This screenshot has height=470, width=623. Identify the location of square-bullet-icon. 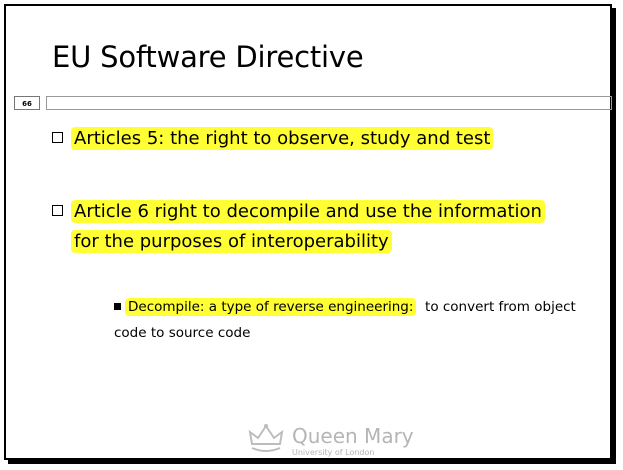
(117, 306).